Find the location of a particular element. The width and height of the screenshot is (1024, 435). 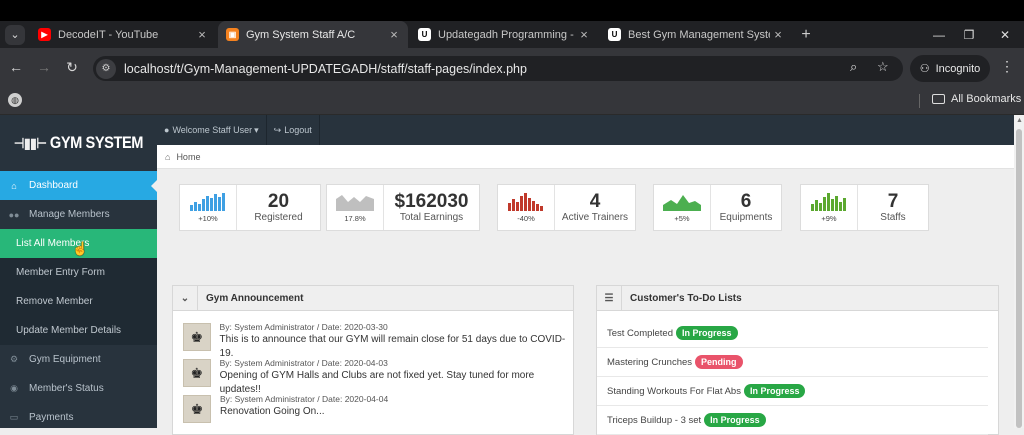

submenu-item-remove-member: Remove Member is located at coordinates (78, 301).